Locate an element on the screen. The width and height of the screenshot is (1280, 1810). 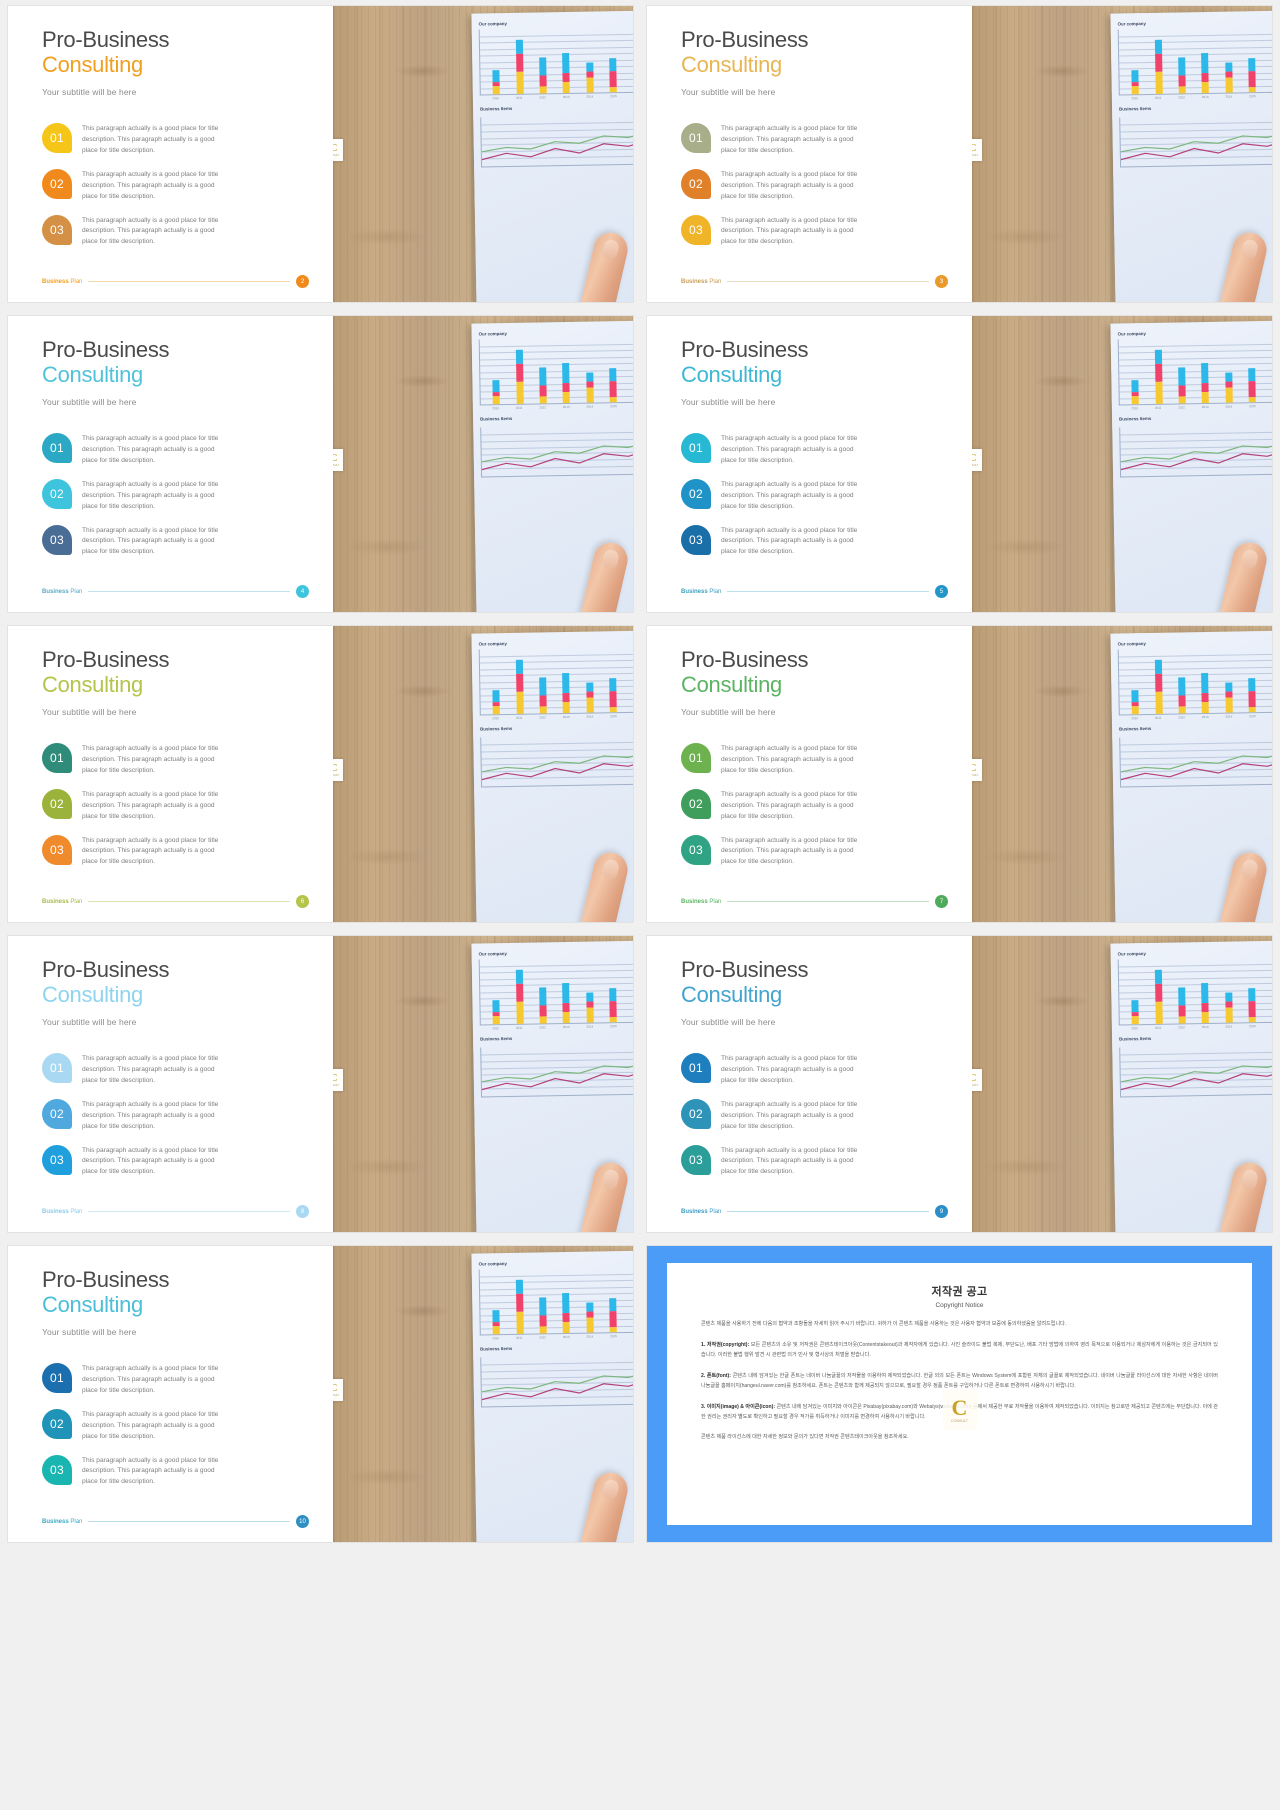
slide-number-badge: 6 is located at coordinates (302, 901).